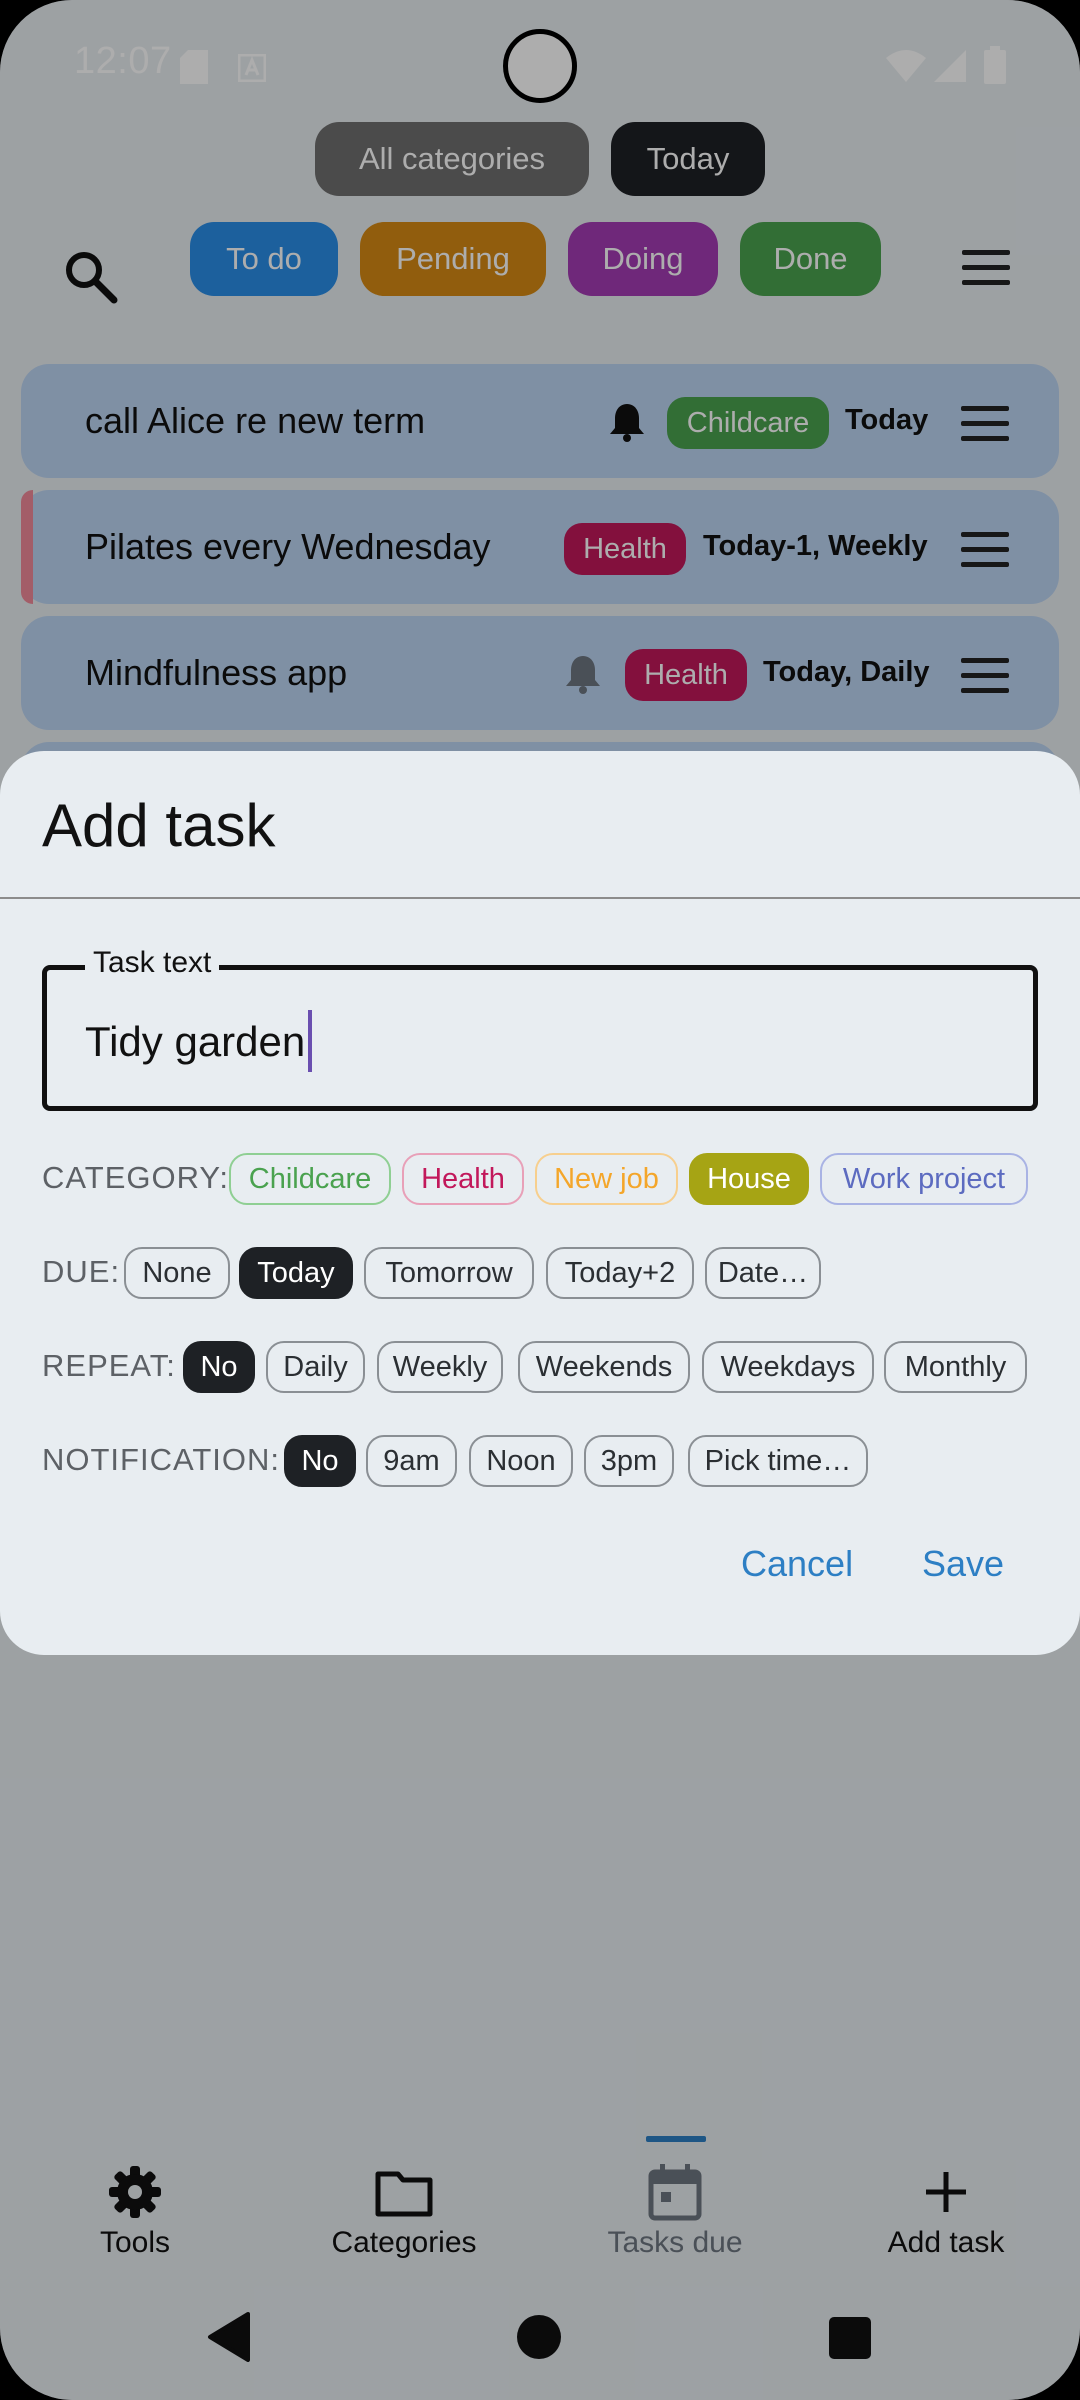  Describe the element at coordinates (296, 1273) in the screenshot. I see `due-chip-today: Today` at that location.